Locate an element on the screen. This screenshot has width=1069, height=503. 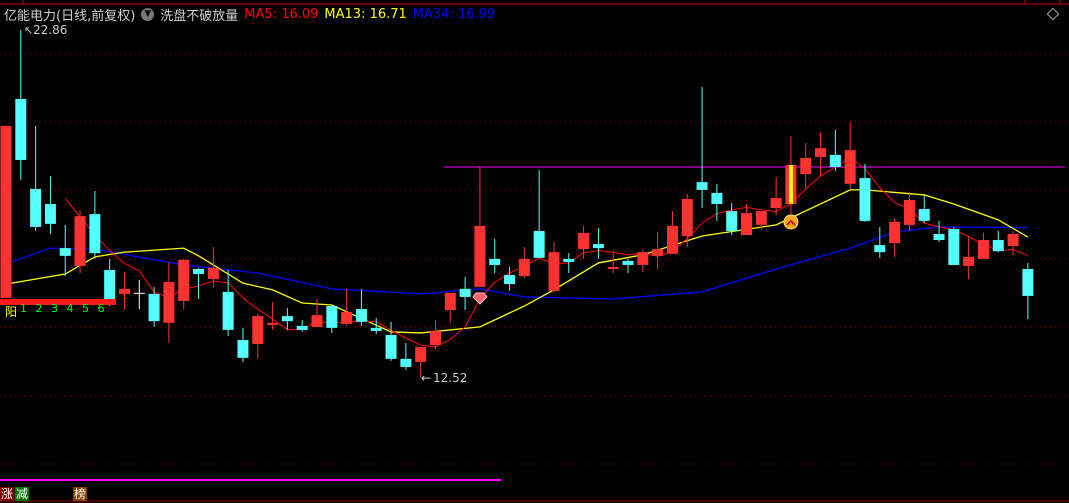
high-price-label: 22.86 is located at coordinates (50, 30).